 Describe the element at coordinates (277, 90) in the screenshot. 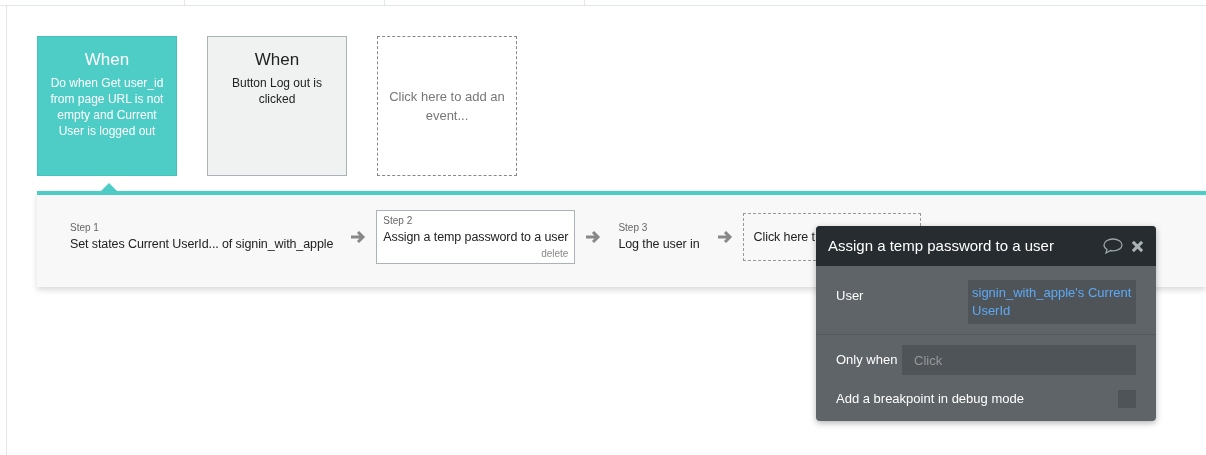

I see `event-description: Button Log out is clicked` at that location.